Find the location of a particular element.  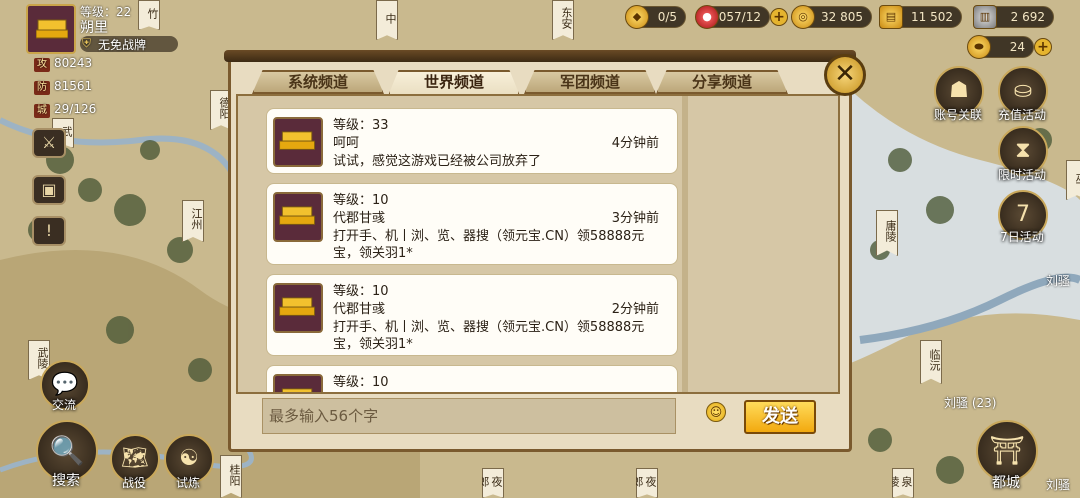

chat-label: 交流 is located at coordinates (63, 405).